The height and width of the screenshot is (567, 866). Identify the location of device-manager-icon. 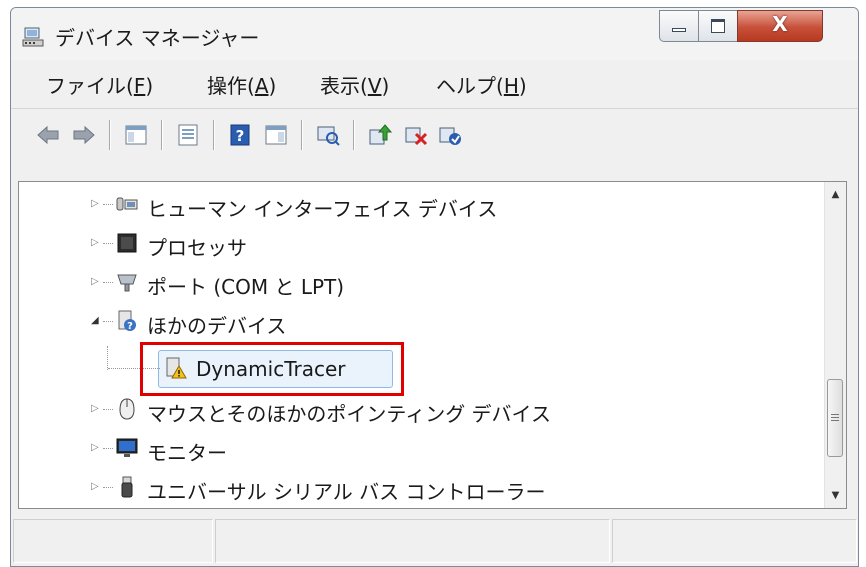
(33, 37).